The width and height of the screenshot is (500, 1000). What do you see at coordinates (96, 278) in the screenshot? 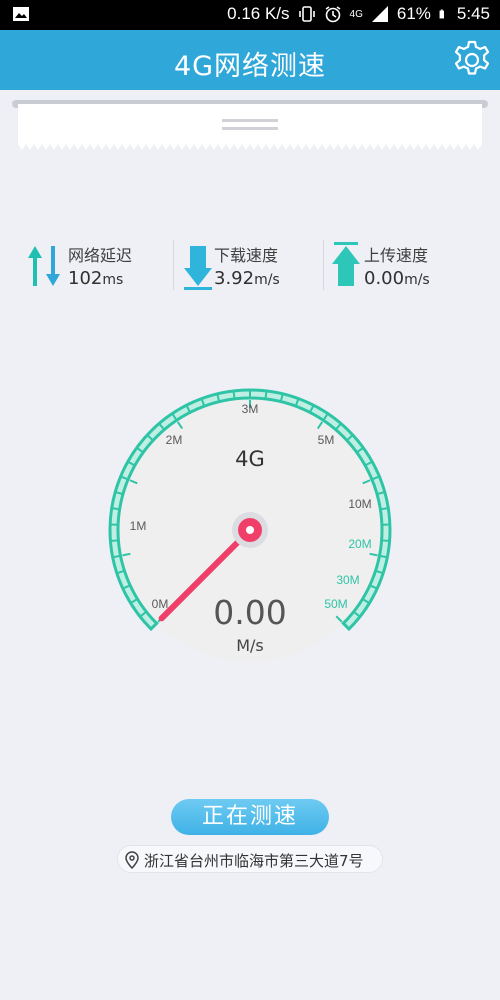
I see `latency-value: 102ms` at bounding box center [96, 278].